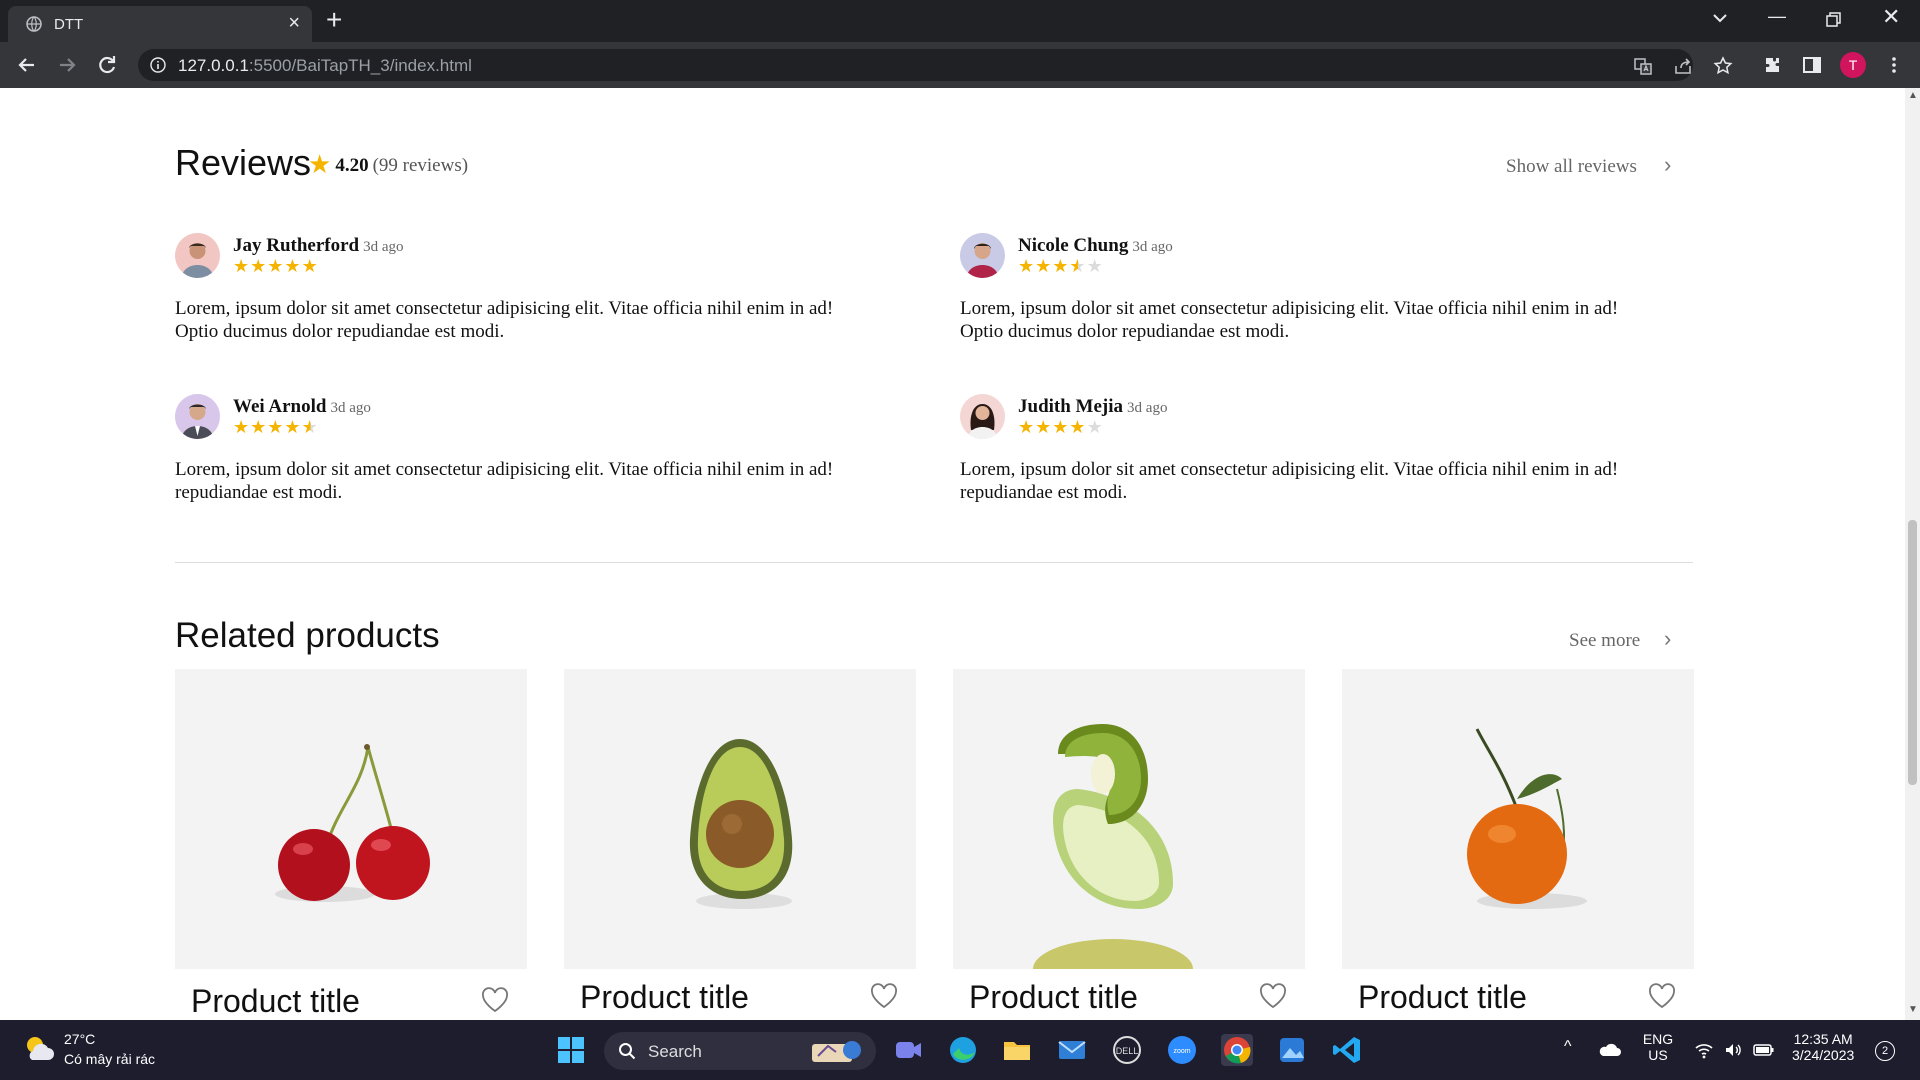 The image size is (1920, 1080). Describe the element at coordinates (107, 65) in the screenshot. I see `reload-icon` at that location.